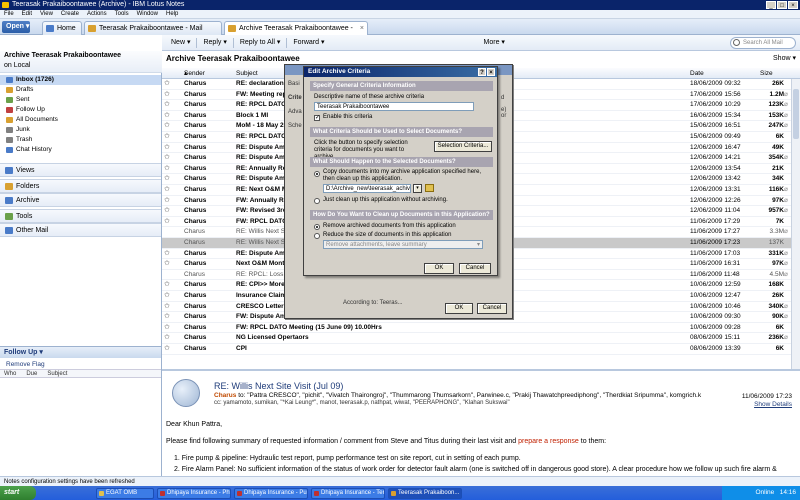 The image size is (800, 500). I want to click on preview-greeting: Dear Khun Pattra,, so click(194, 424).